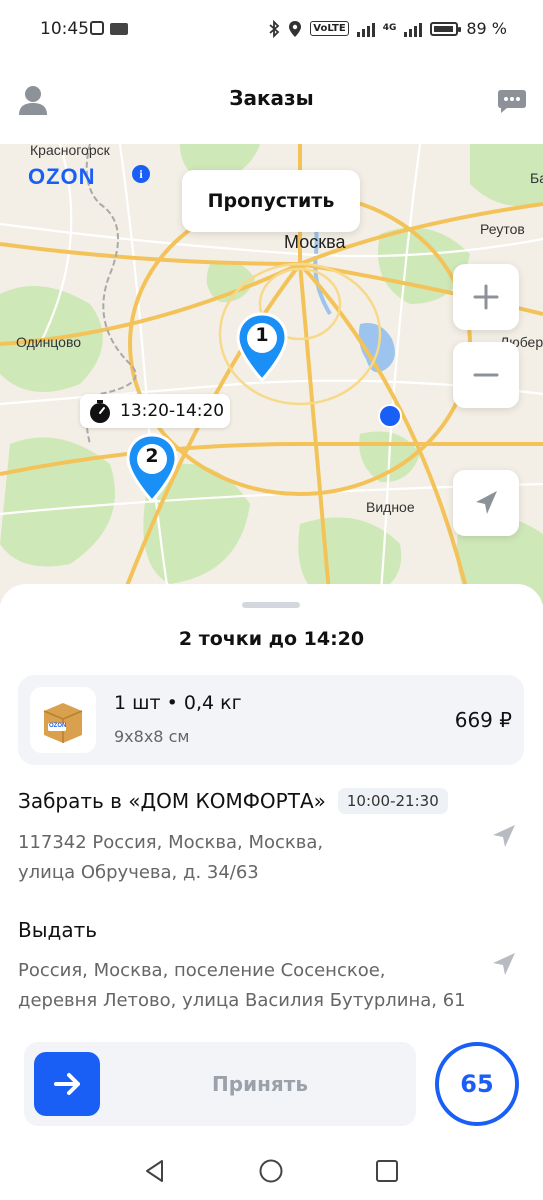 Image resolution: width=543 pixels, height=1200 pixels. I want to click on pin-number: 1, so click(262, 335).